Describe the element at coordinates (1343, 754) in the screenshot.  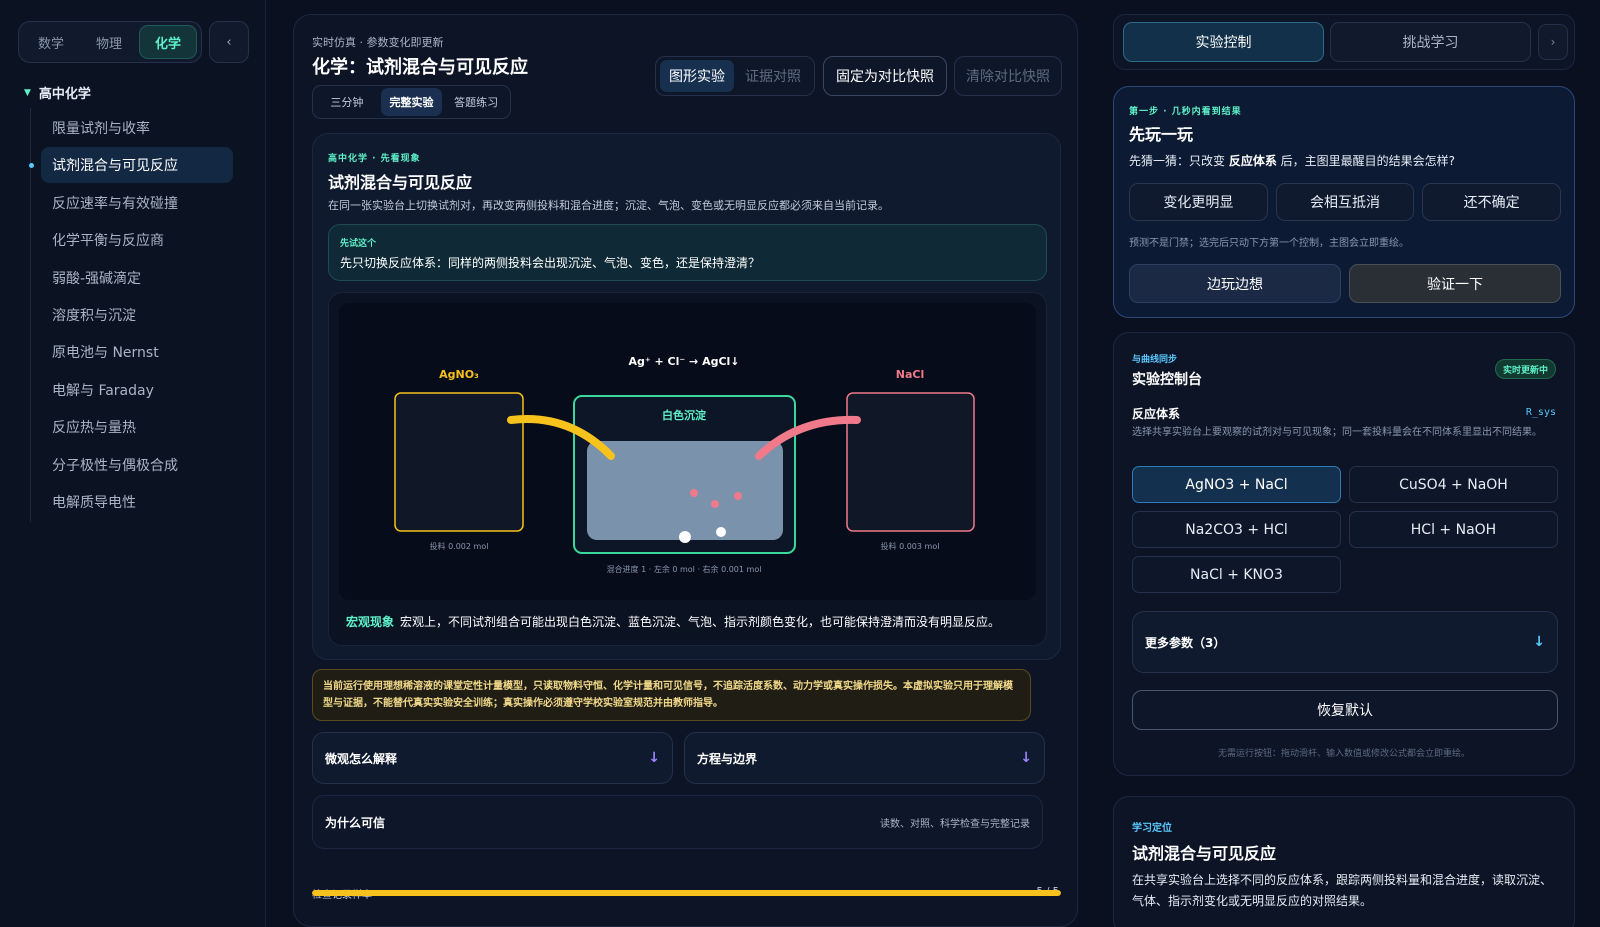
I see `control-footnote: 无需运行按钮：拖动滑杆、输入数值或修改公式都会立即重绘。` at that location.